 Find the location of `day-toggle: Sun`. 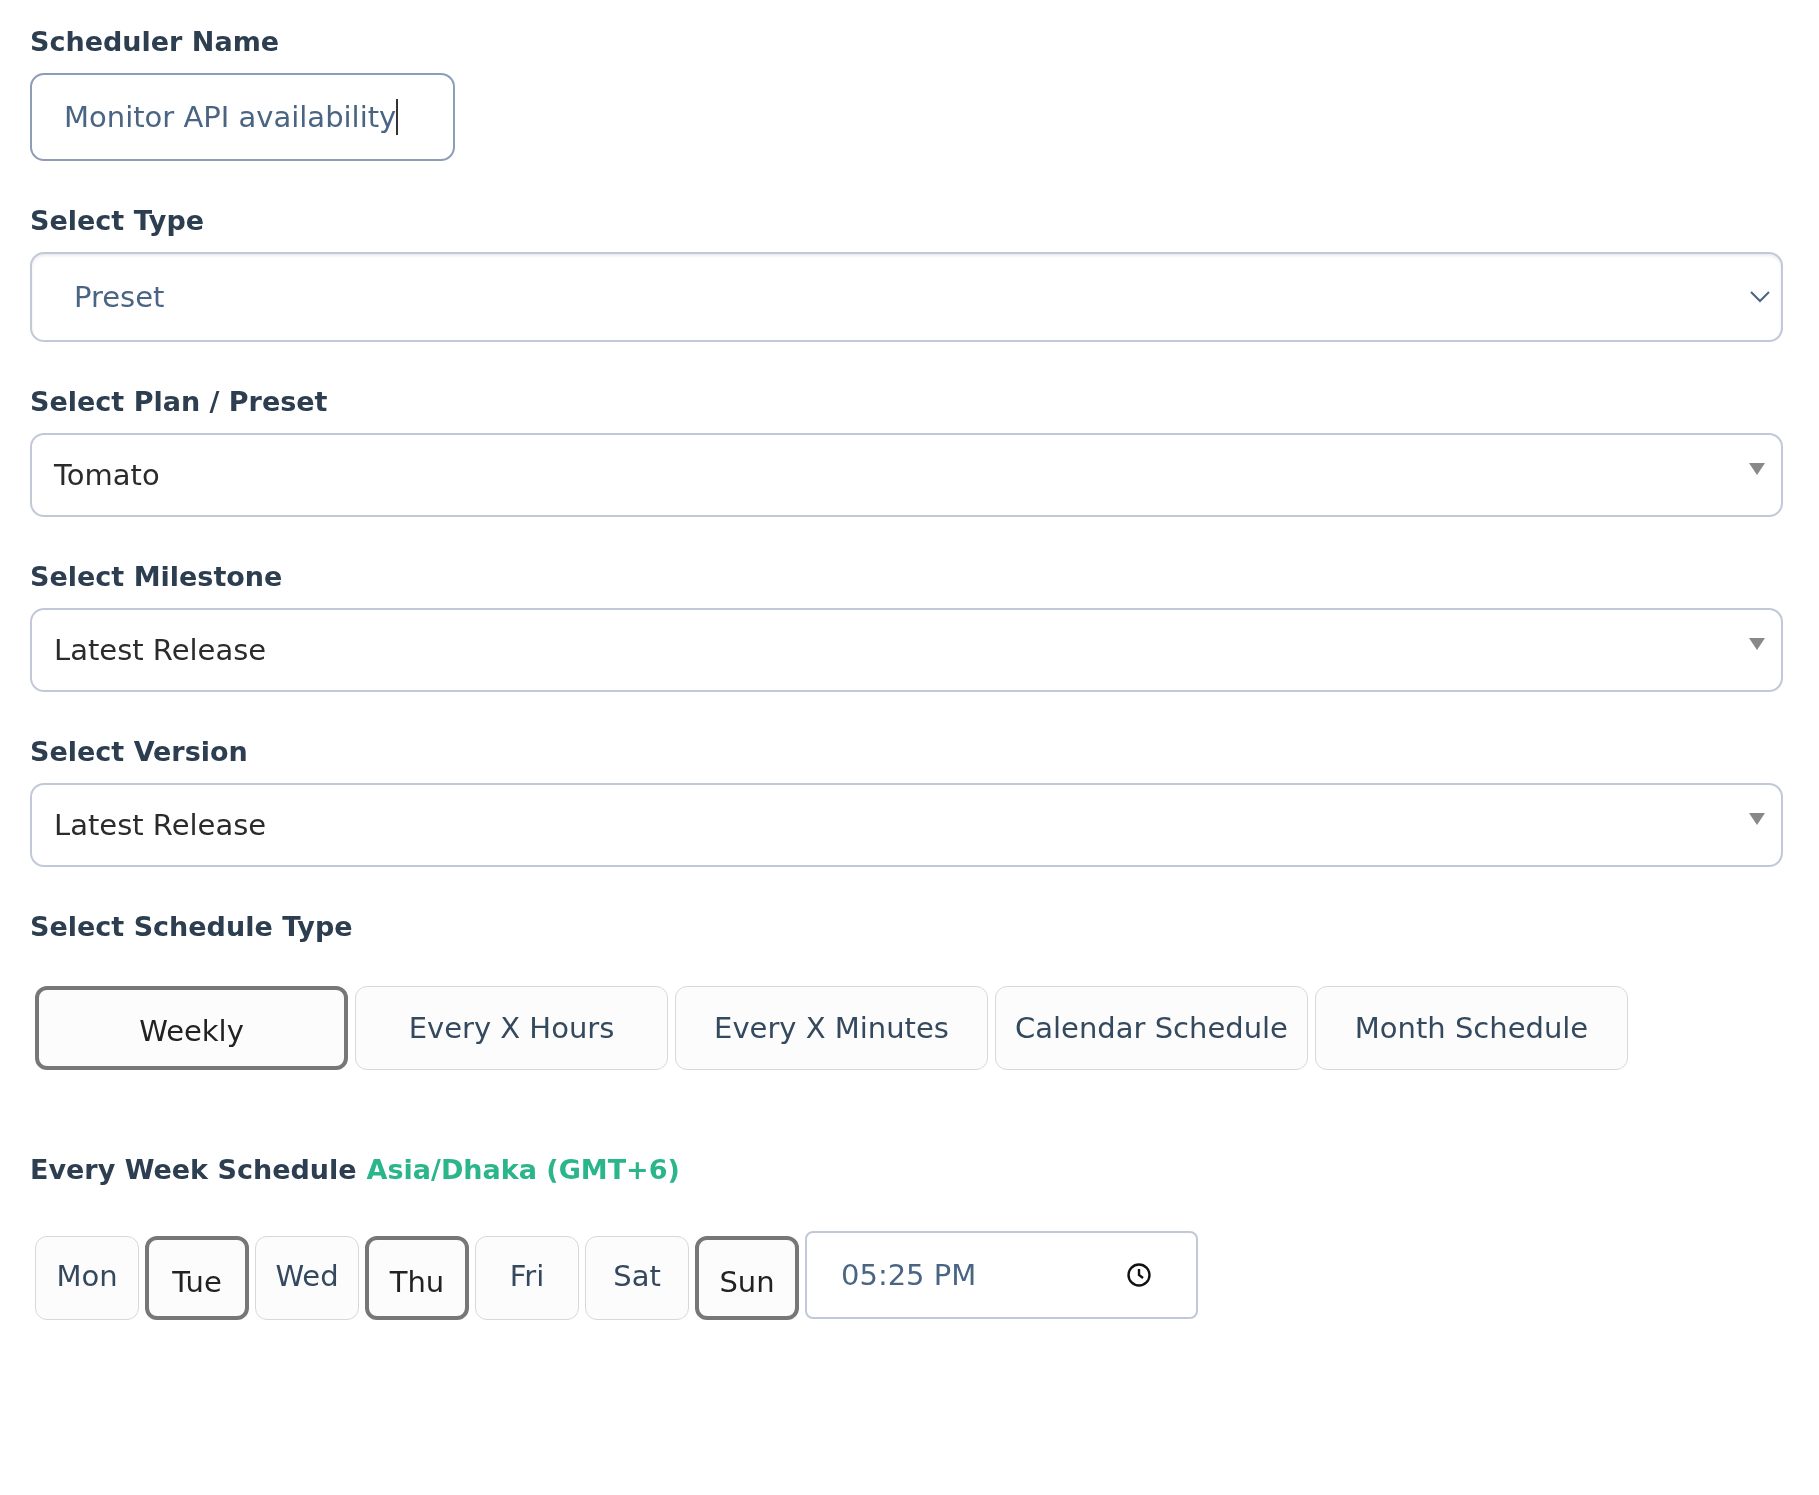

day-toggle: Sun is located at coordinates (747, 1278).